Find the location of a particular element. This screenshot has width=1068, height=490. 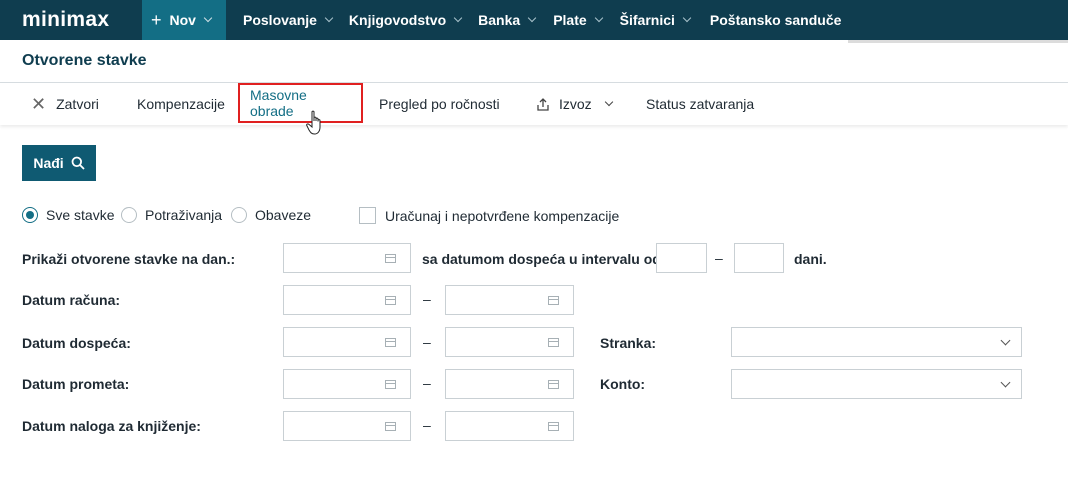

interval-to-input is located at coordinates (759, 258).